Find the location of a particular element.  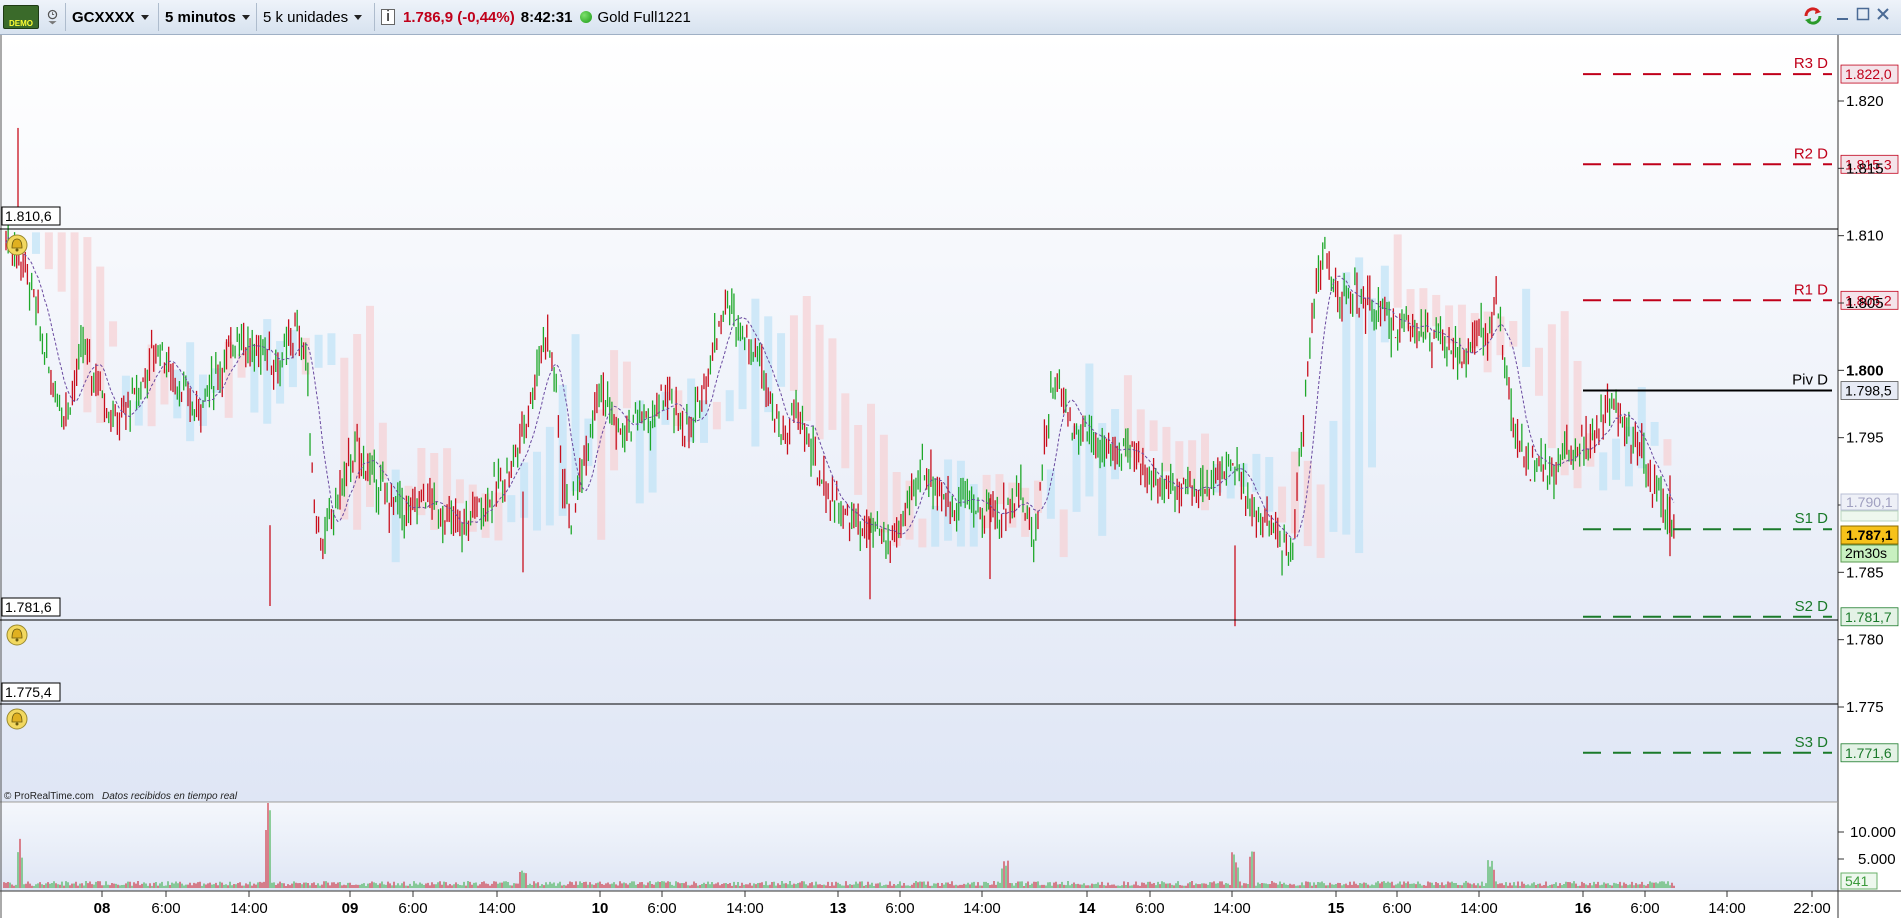

price-tick: 1.805 is located at coordinates (1865, 303).